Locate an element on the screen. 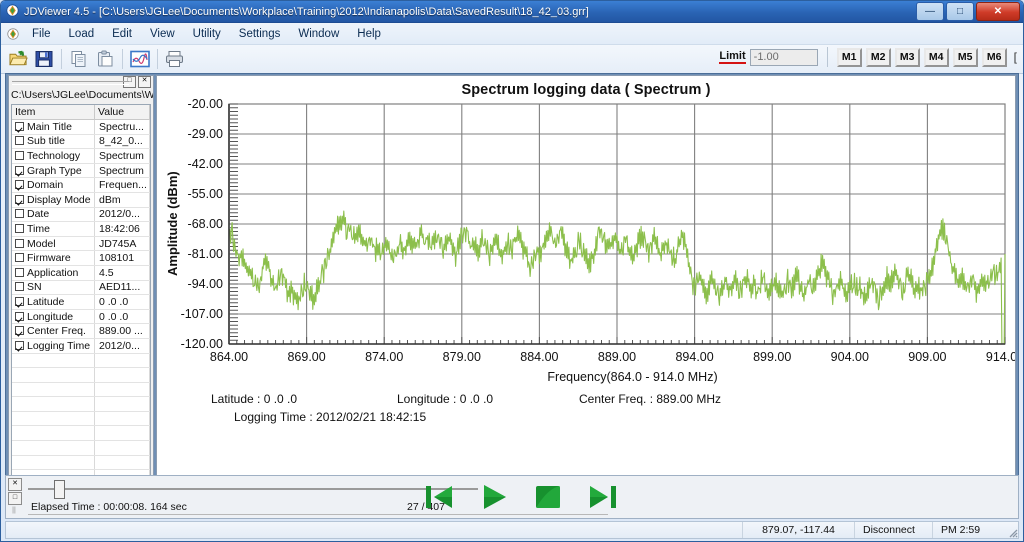 The width and height of the screenshot is (1024, 542). limit-input is located at coordinates (783, 57).